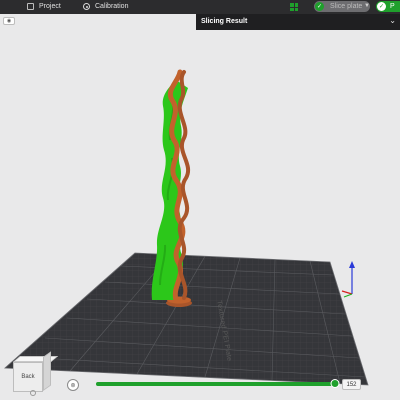 The width and height of the screenshot is (400, 400). What do you see at coordinates (86, 6) in the screenshot?
I see `calibration-icon` at bounding box center [86, 6].